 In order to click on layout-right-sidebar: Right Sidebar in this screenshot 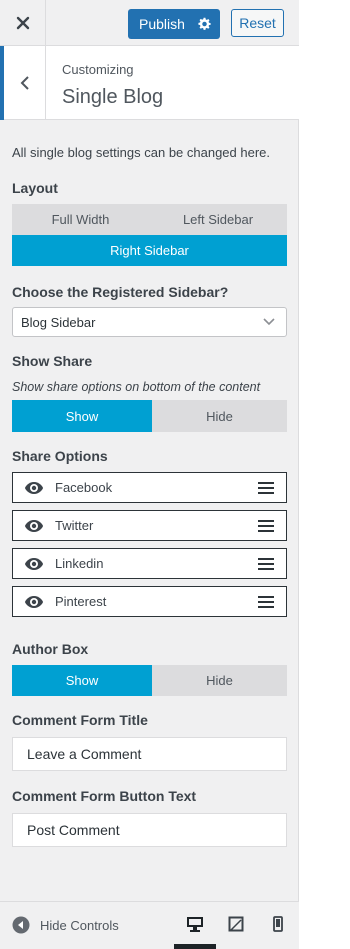, I will do `click(149, 250)`.